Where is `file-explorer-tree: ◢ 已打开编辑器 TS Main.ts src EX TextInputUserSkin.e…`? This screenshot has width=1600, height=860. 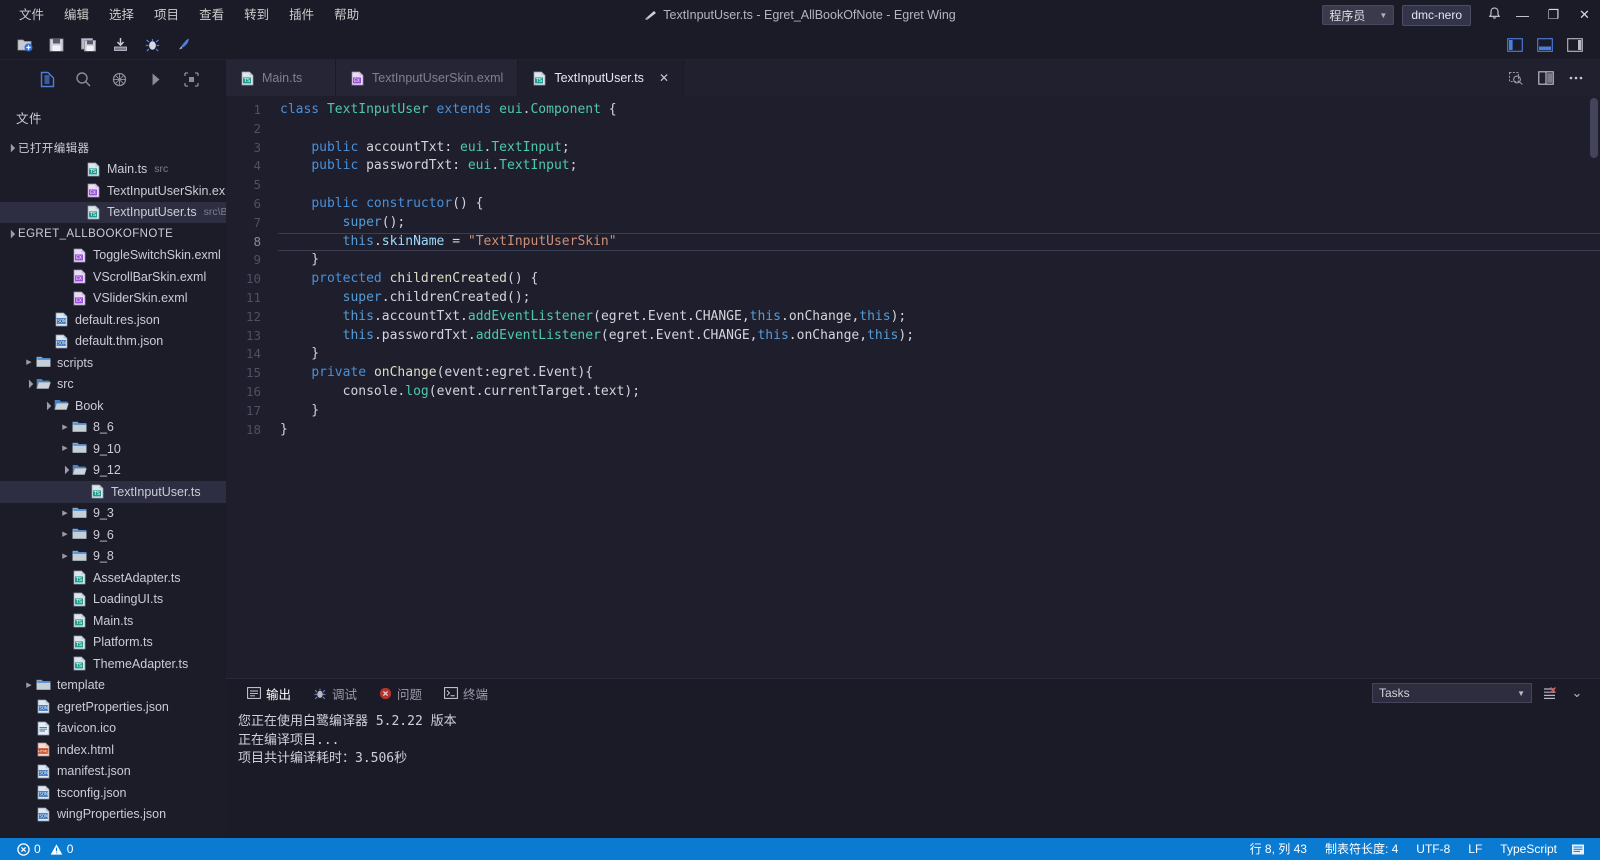
file-explorer-tree: ◢ 已打开编辑器 TS Main.ts src EX TextInputUserSkin.e… is located at coordinates (113, 487).